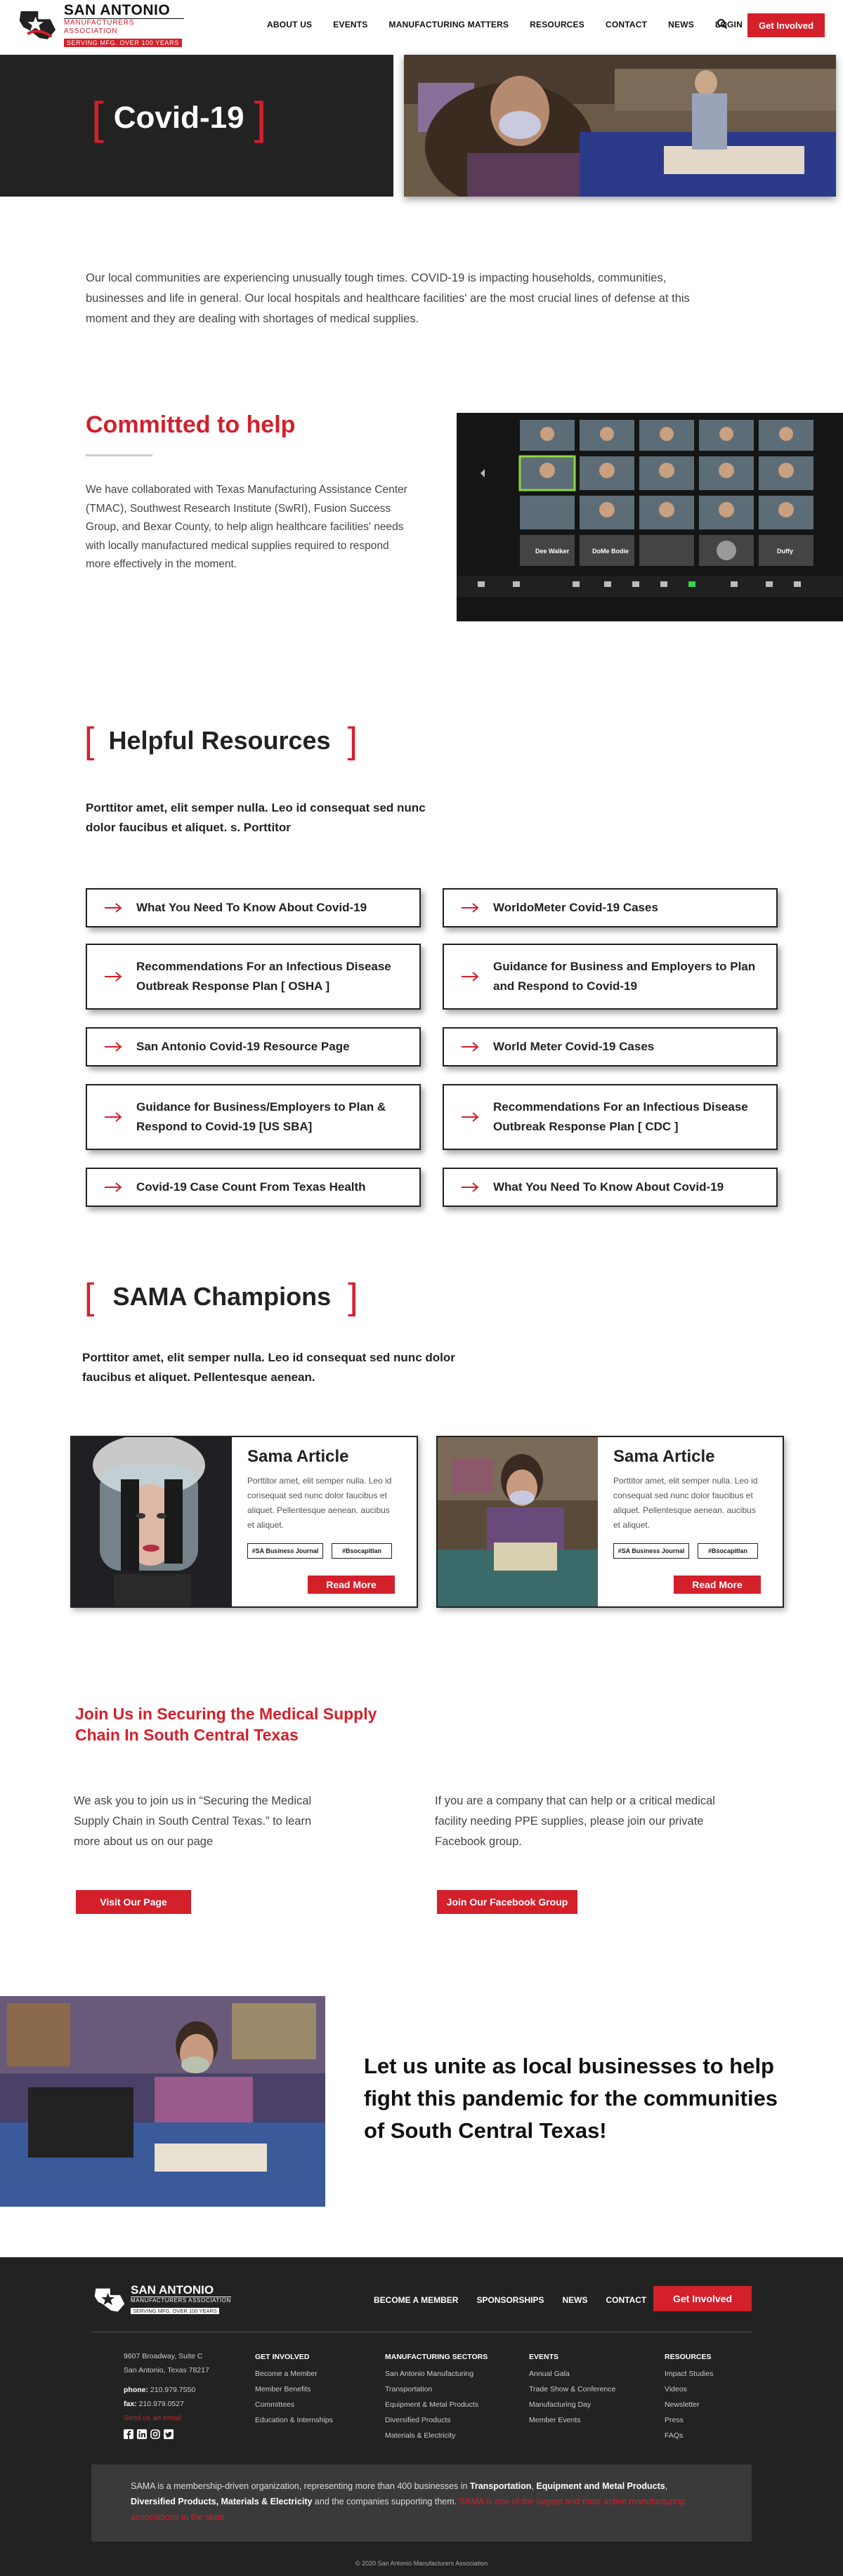  What do you see at coordinates (243, 1046) in the screenshot?
I see `resource-link-label: San Antonio Covid-19 Resource Page` at bounding box center [243, 1046].